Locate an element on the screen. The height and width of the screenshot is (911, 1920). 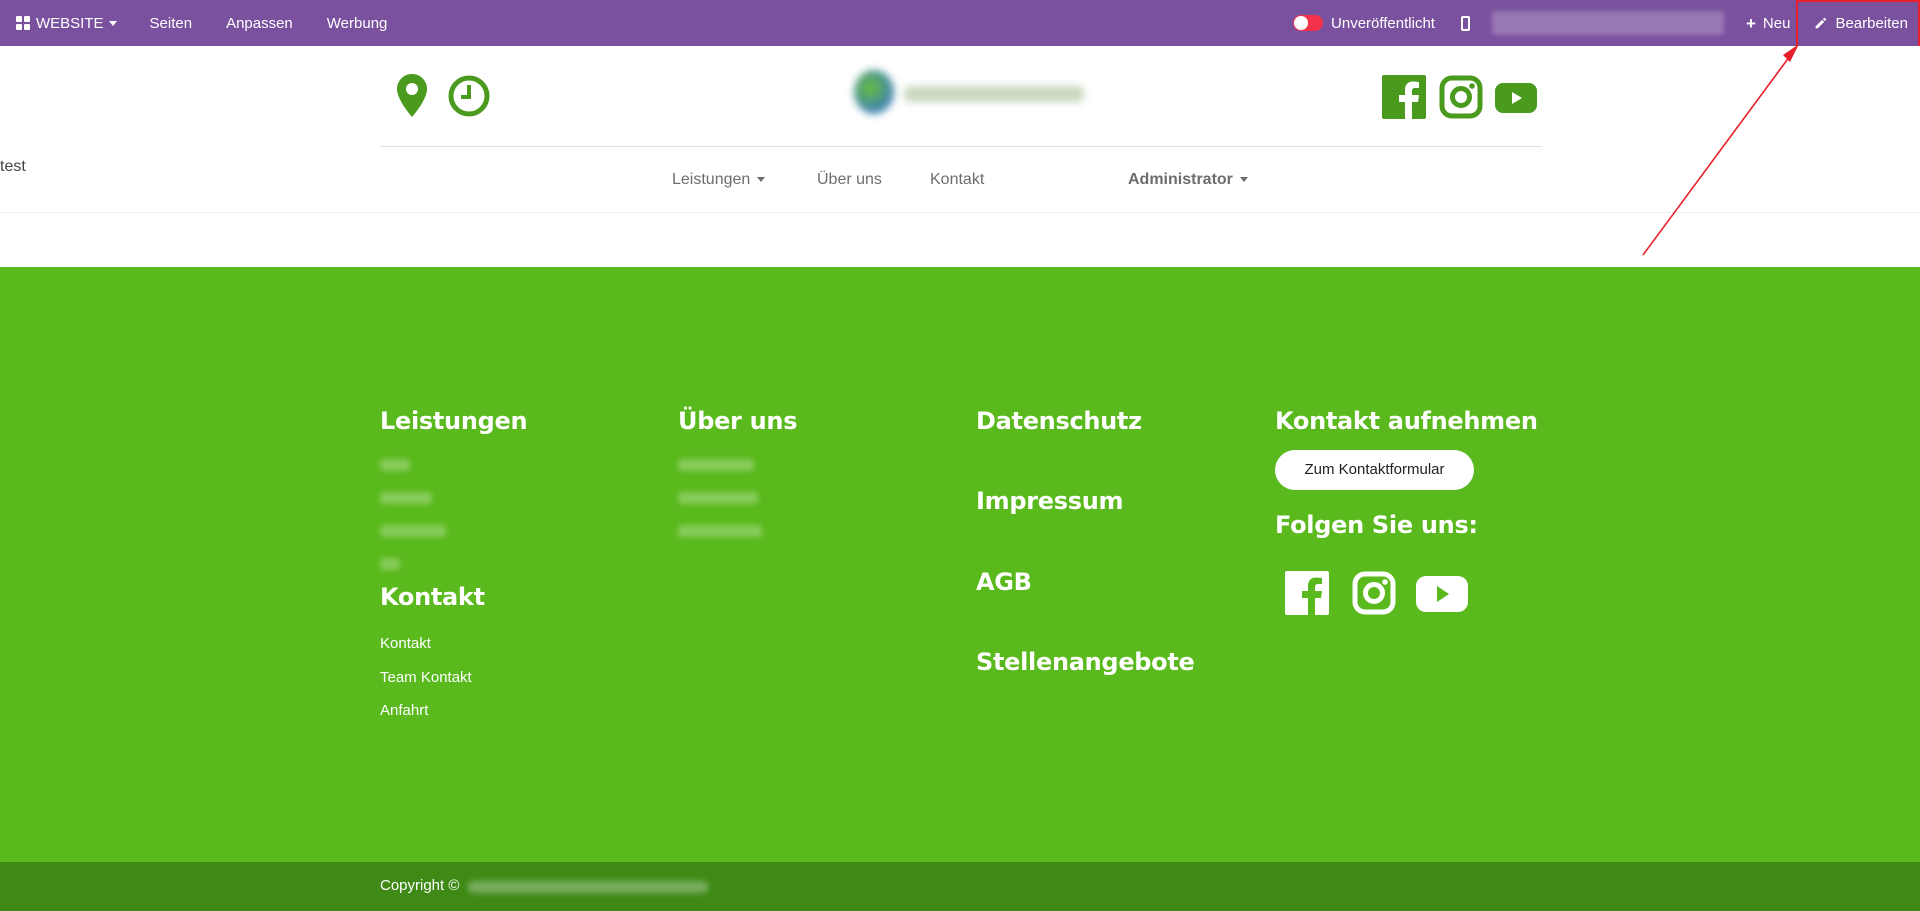
blurred-url-field is located at coordinates (1608, 23).